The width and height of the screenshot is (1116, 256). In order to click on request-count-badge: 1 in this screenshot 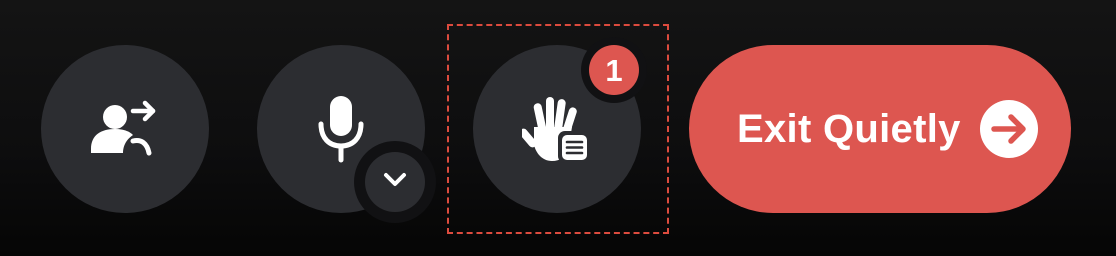, I will do `click(614, 70)`.